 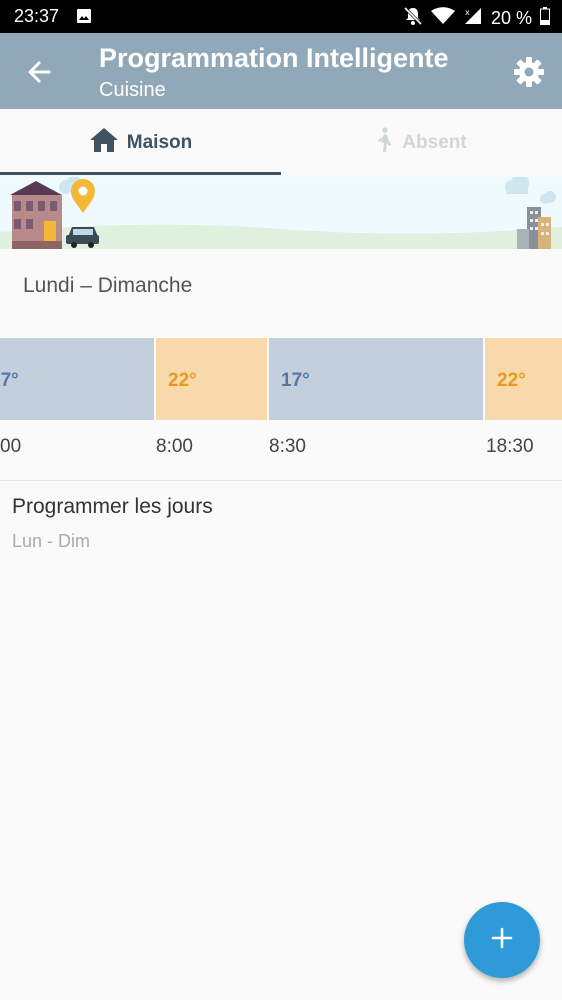 What do you see at coordinates (274, 58) in the screenshot?
I see `page-title: Programmation Intelligente` at bounding box center [274, 58].